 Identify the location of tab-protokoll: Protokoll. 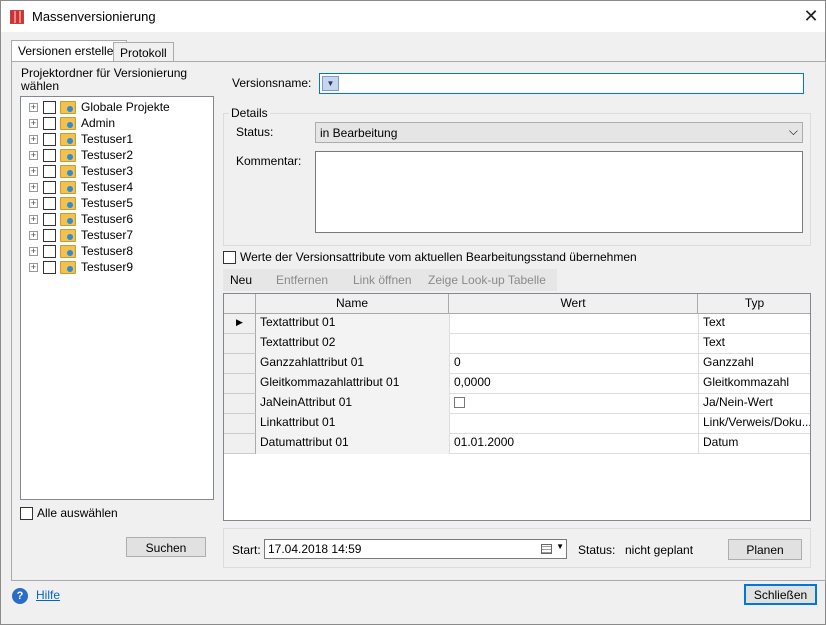
(143, 52).